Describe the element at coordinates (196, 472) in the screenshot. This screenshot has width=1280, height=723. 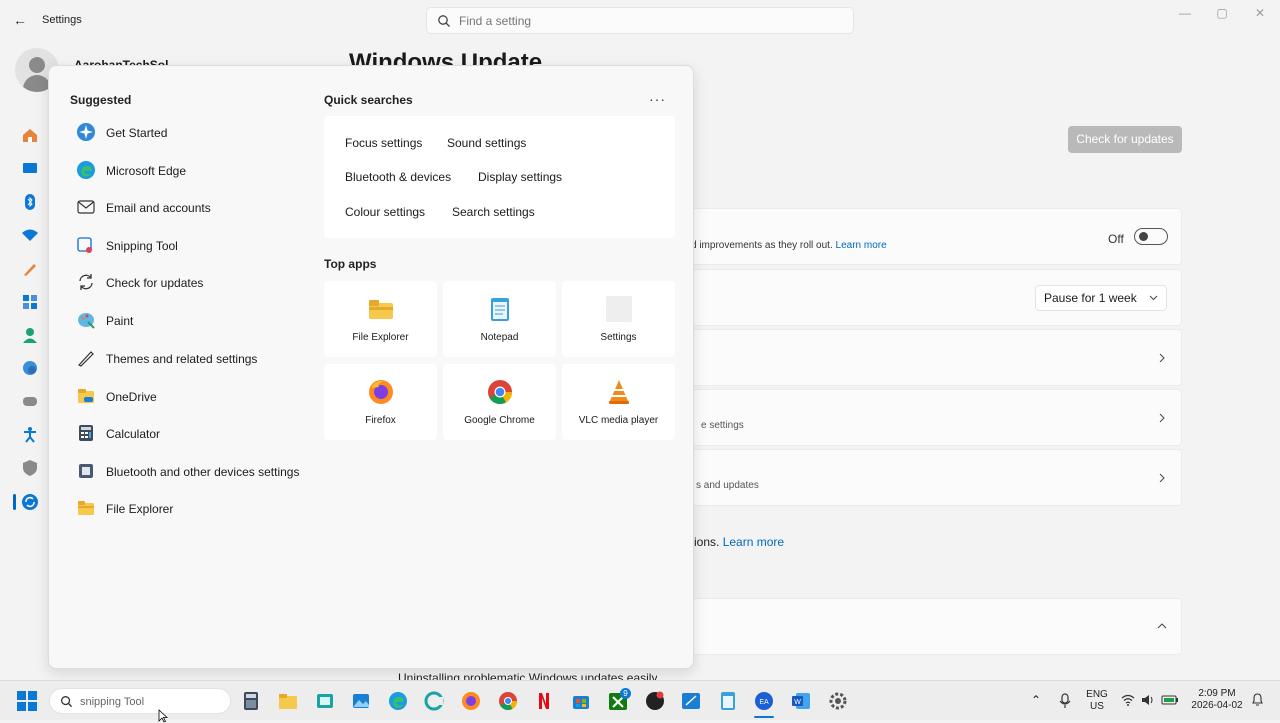
I see `suggested-item-bluetooth-devices: Bluetooth and other devices settings` at that location.